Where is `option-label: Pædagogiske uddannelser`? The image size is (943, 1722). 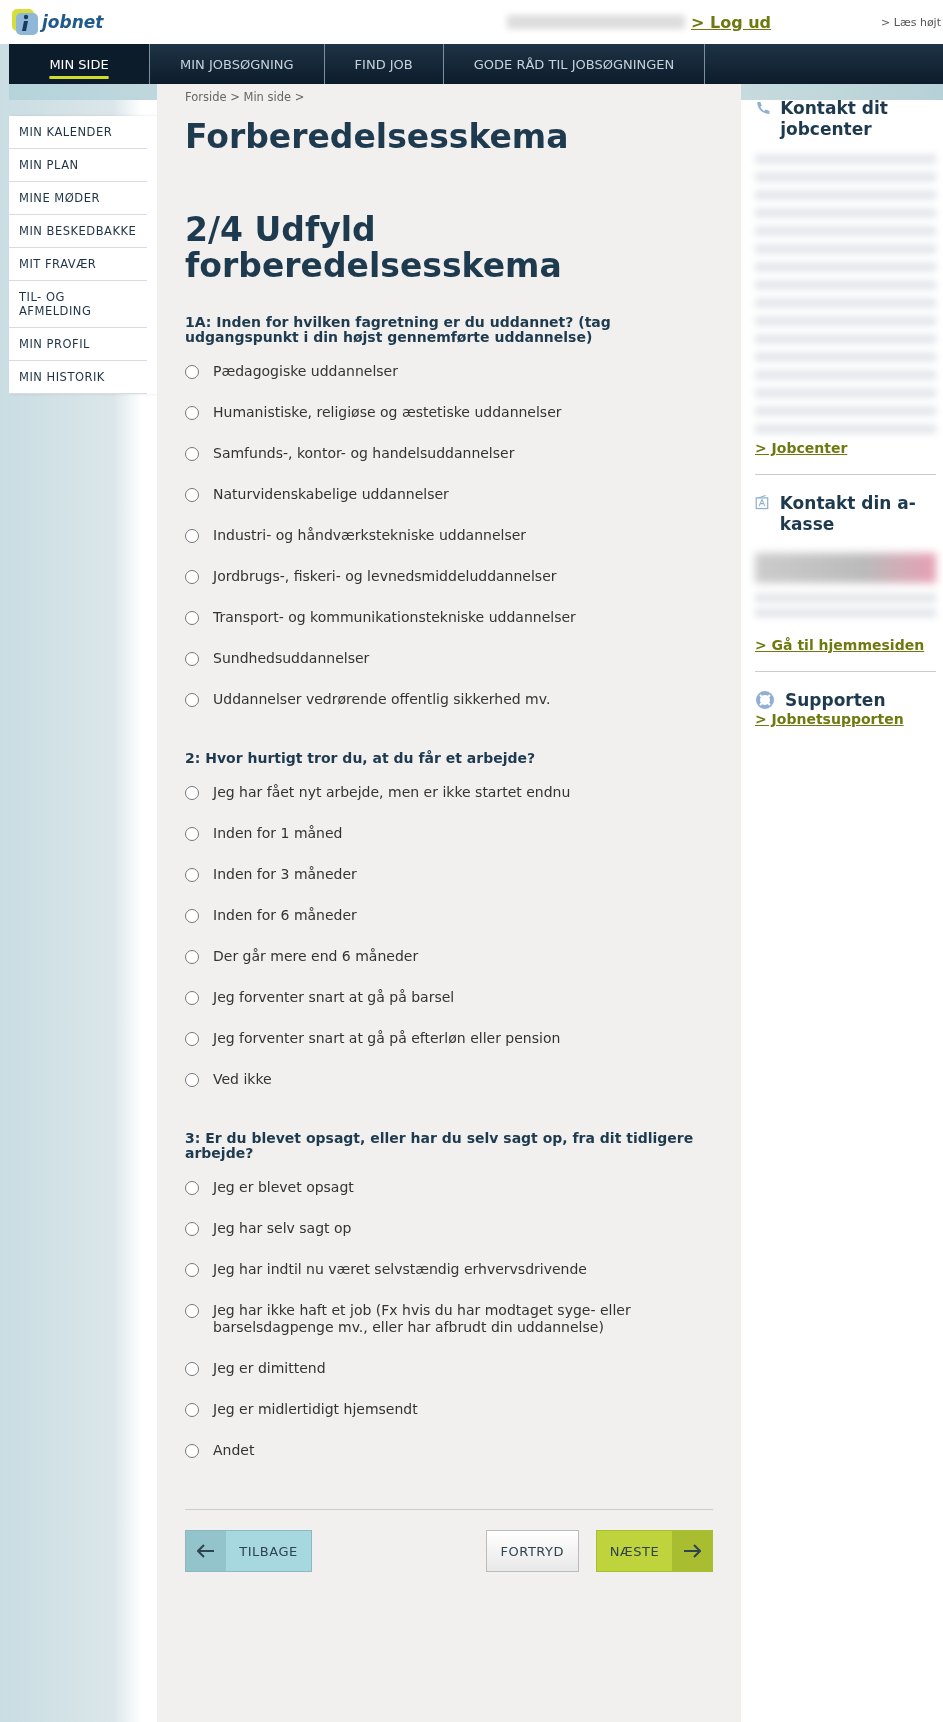
option-label: Pædagogiske uddannelser is located at coordinates (433, 371).